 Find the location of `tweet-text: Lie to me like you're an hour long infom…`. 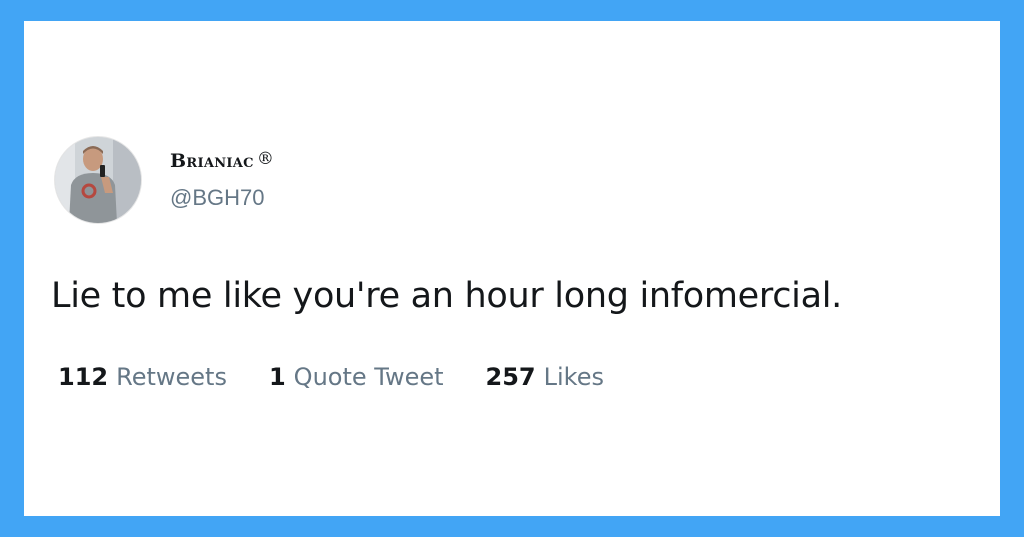

tweet-text: Lie to me like you're an hour long infom… is located at coordinates (447, 296).